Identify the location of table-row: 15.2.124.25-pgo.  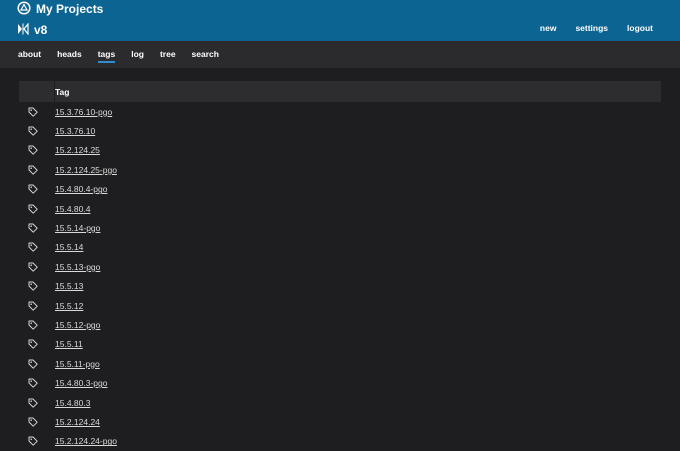
(340, 169).